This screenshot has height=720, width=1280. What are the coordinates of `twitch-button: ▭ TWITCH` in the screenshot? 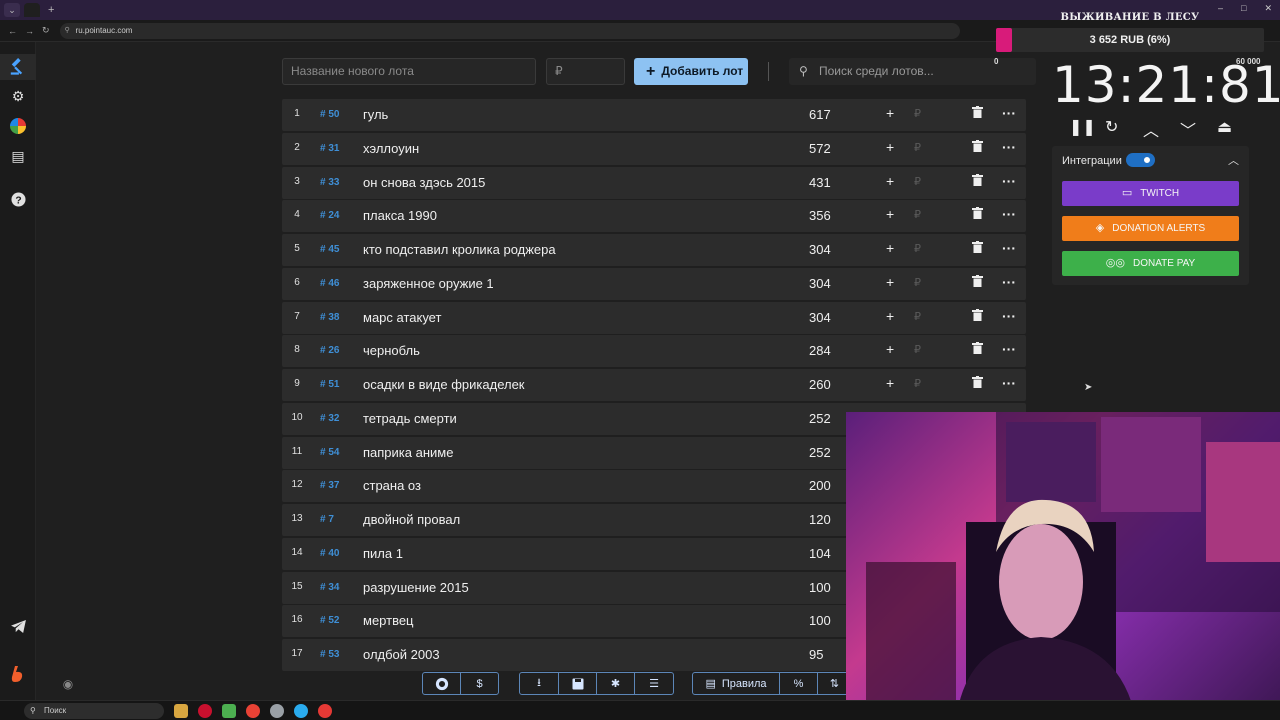 It's located at (1150, 193).